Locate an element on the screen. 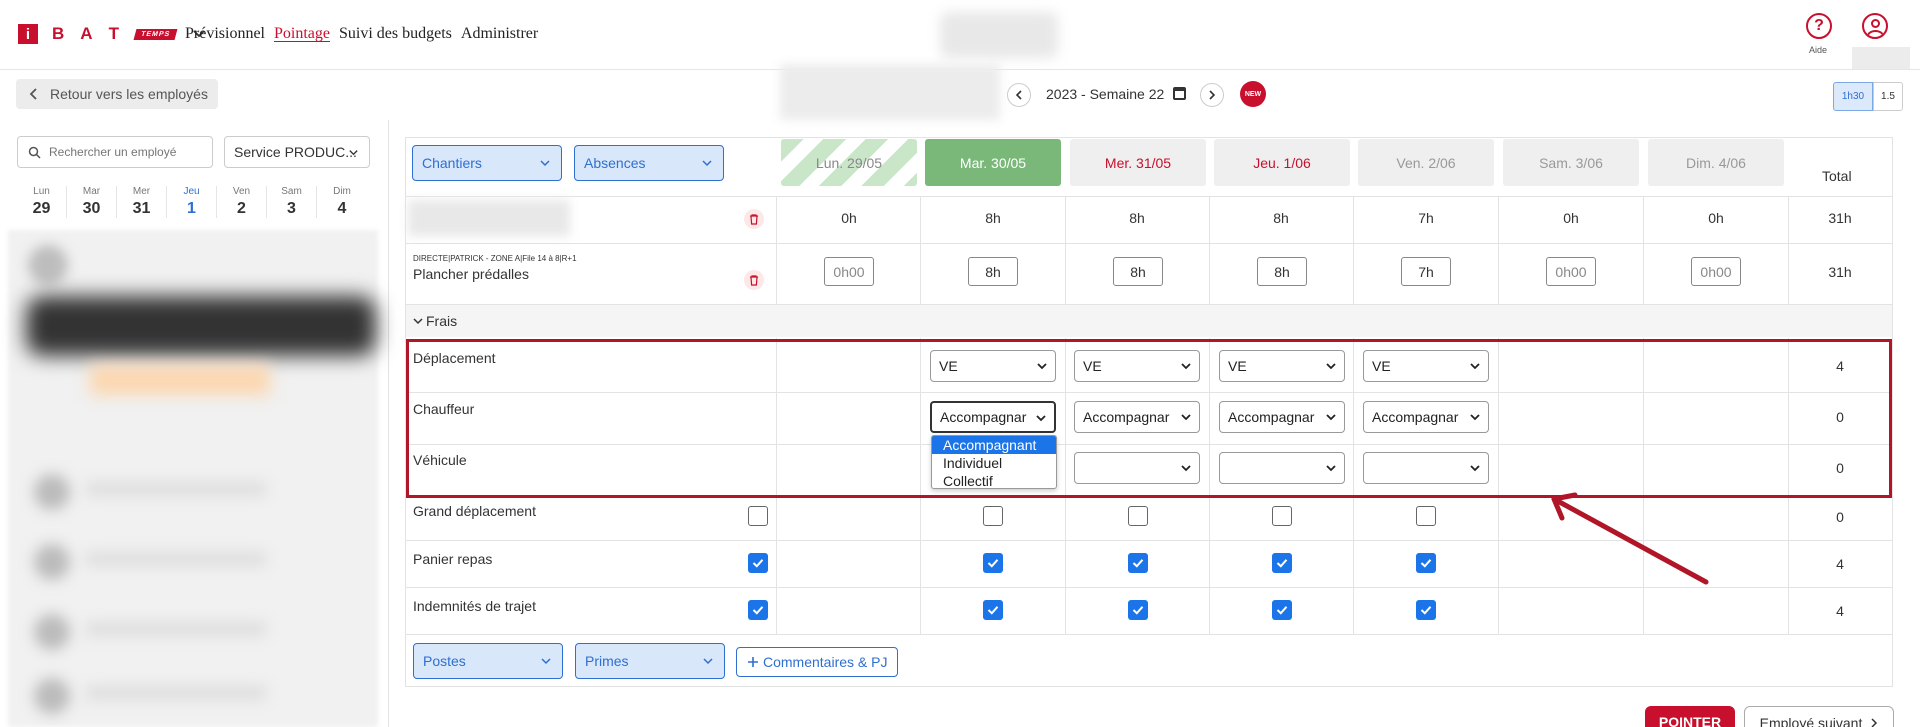 This screenshot has height=727, width=1920. employee-search is located at coordinates (115, 152).